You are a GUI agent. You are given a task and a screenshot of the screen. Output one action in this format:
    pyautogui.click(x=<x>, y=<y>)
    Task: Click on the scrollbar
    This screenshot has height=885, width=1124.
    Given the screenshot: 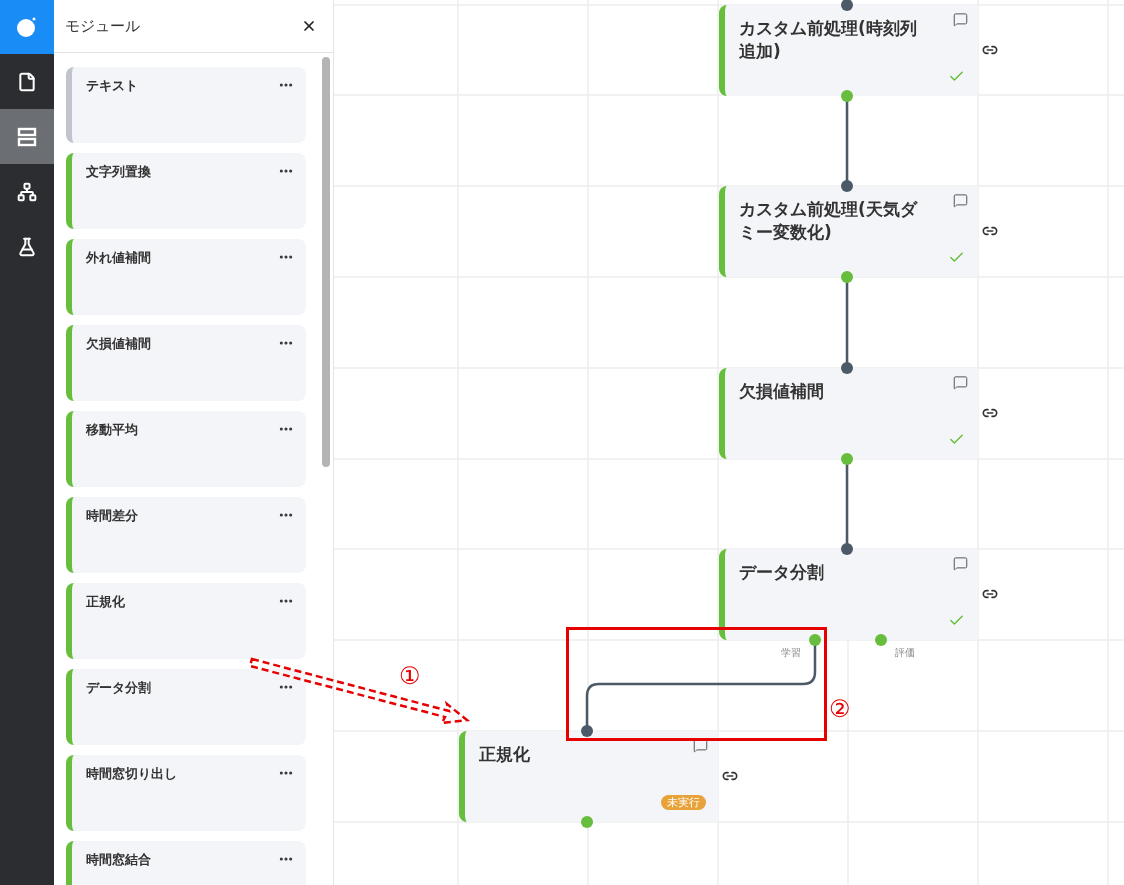 What is the action you would take?
    pyautogui.click(x=326, y=262)
    